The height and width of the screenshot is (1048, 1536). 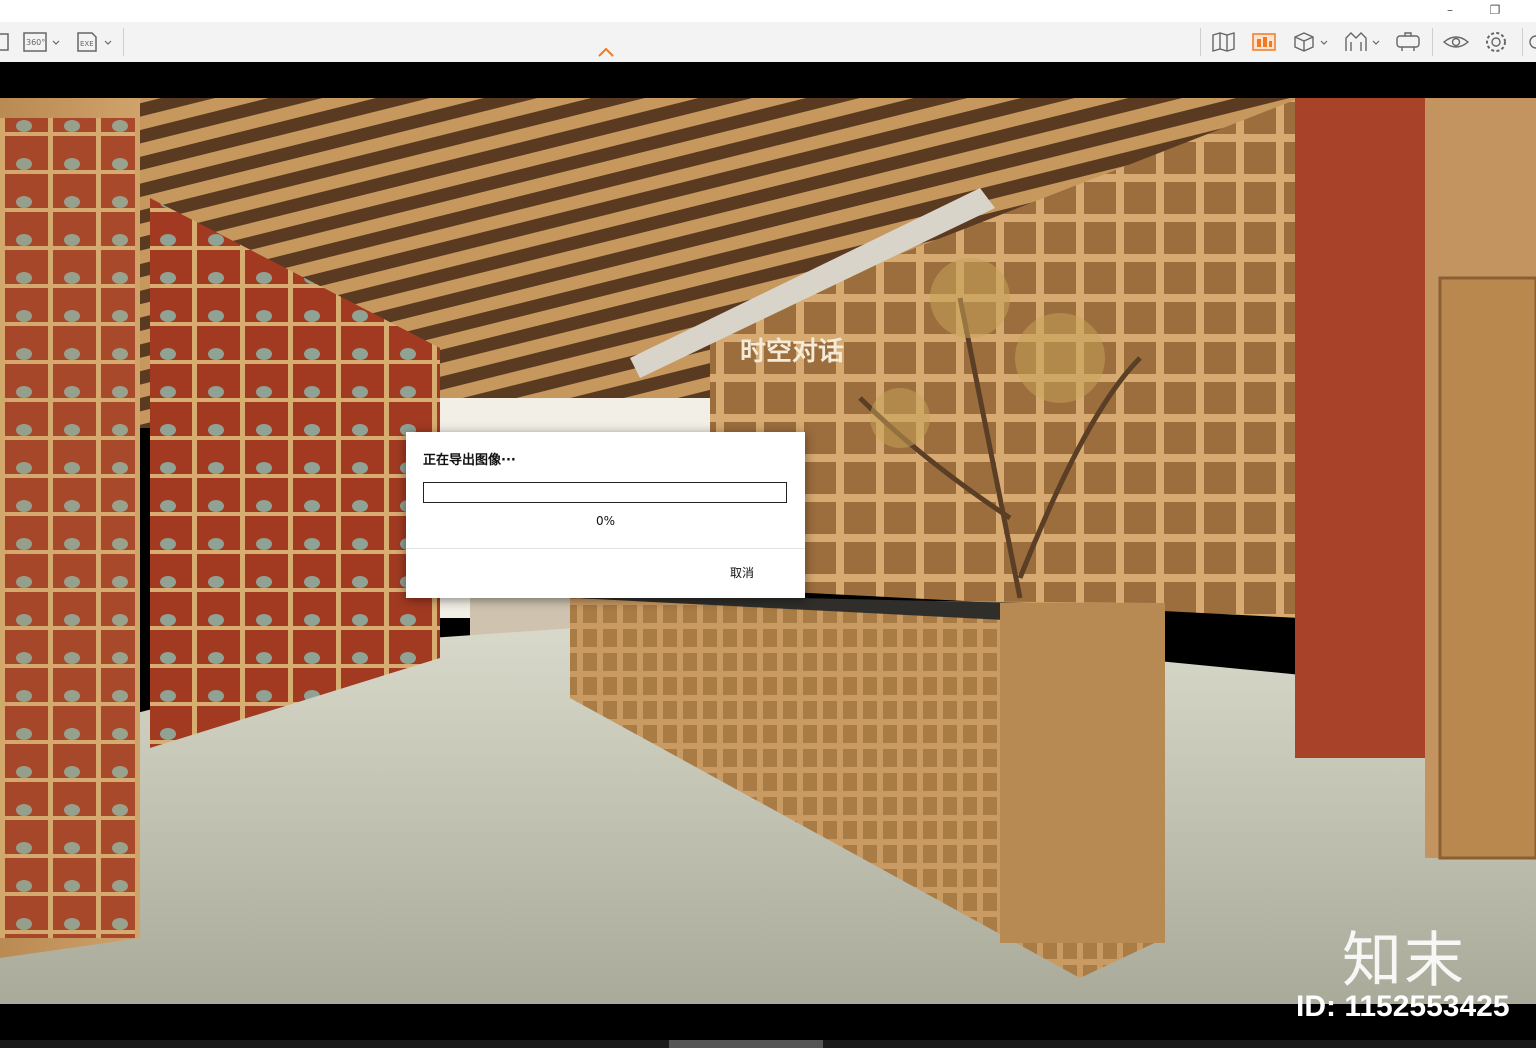 I want to click on horizontal-scrollbar-thumb, so click(x=746, y=1044).